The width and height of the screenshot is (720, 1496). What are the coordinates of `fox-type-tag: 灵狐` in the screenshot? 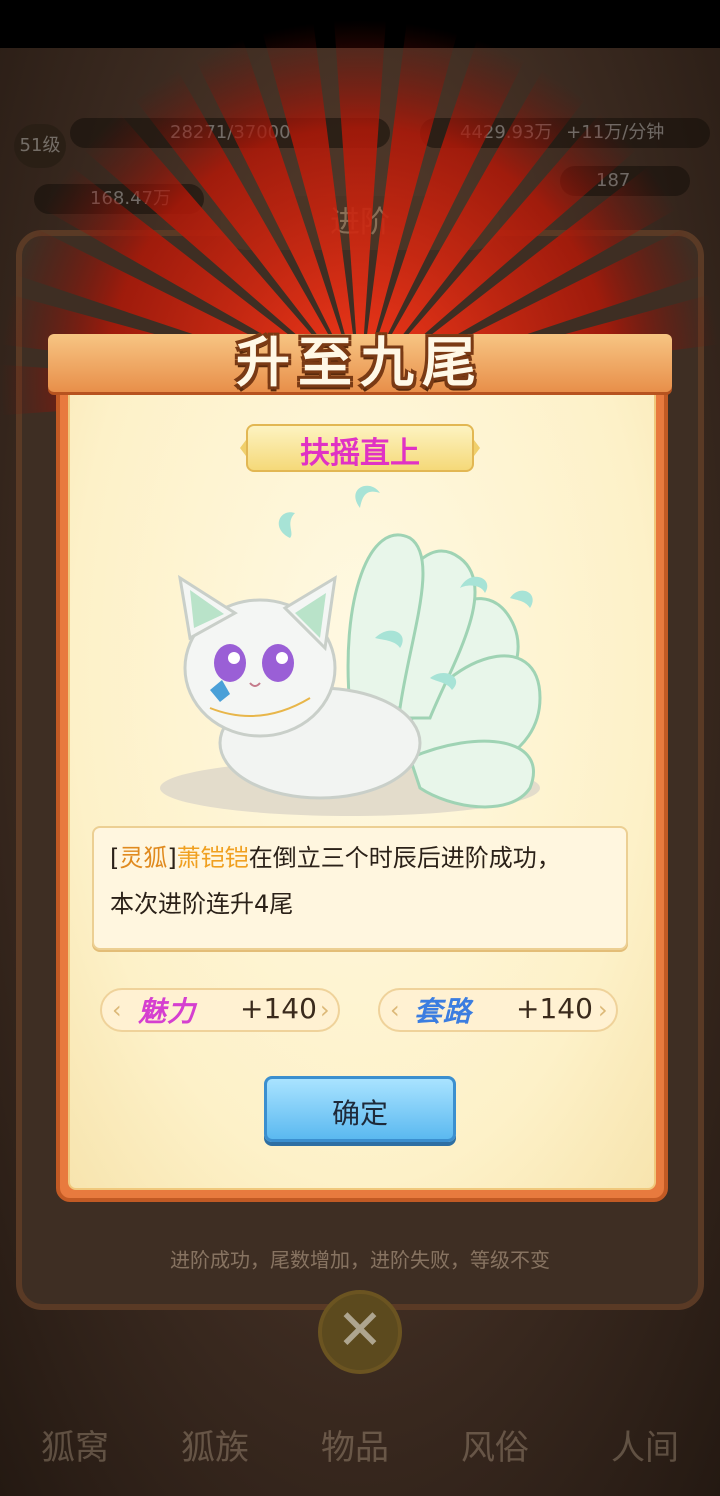 It's located at (143, 858).